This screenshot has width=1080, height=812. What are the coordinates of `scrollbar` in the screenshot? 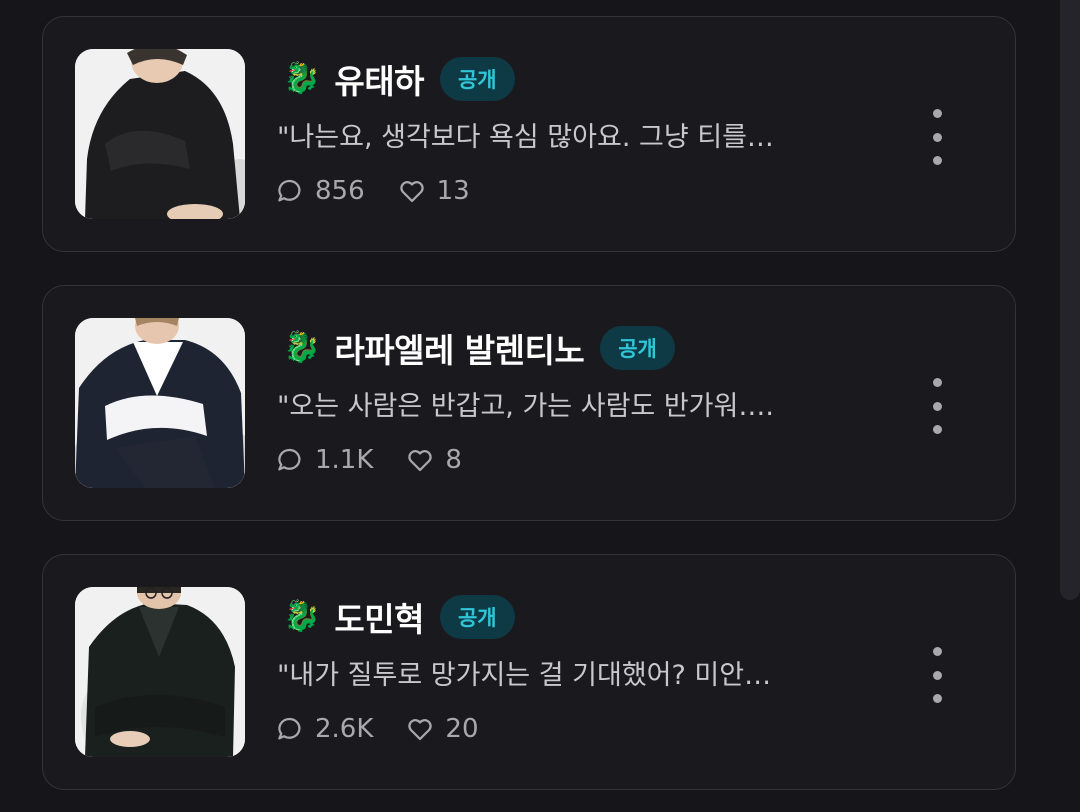 It's located at (1070, 300).